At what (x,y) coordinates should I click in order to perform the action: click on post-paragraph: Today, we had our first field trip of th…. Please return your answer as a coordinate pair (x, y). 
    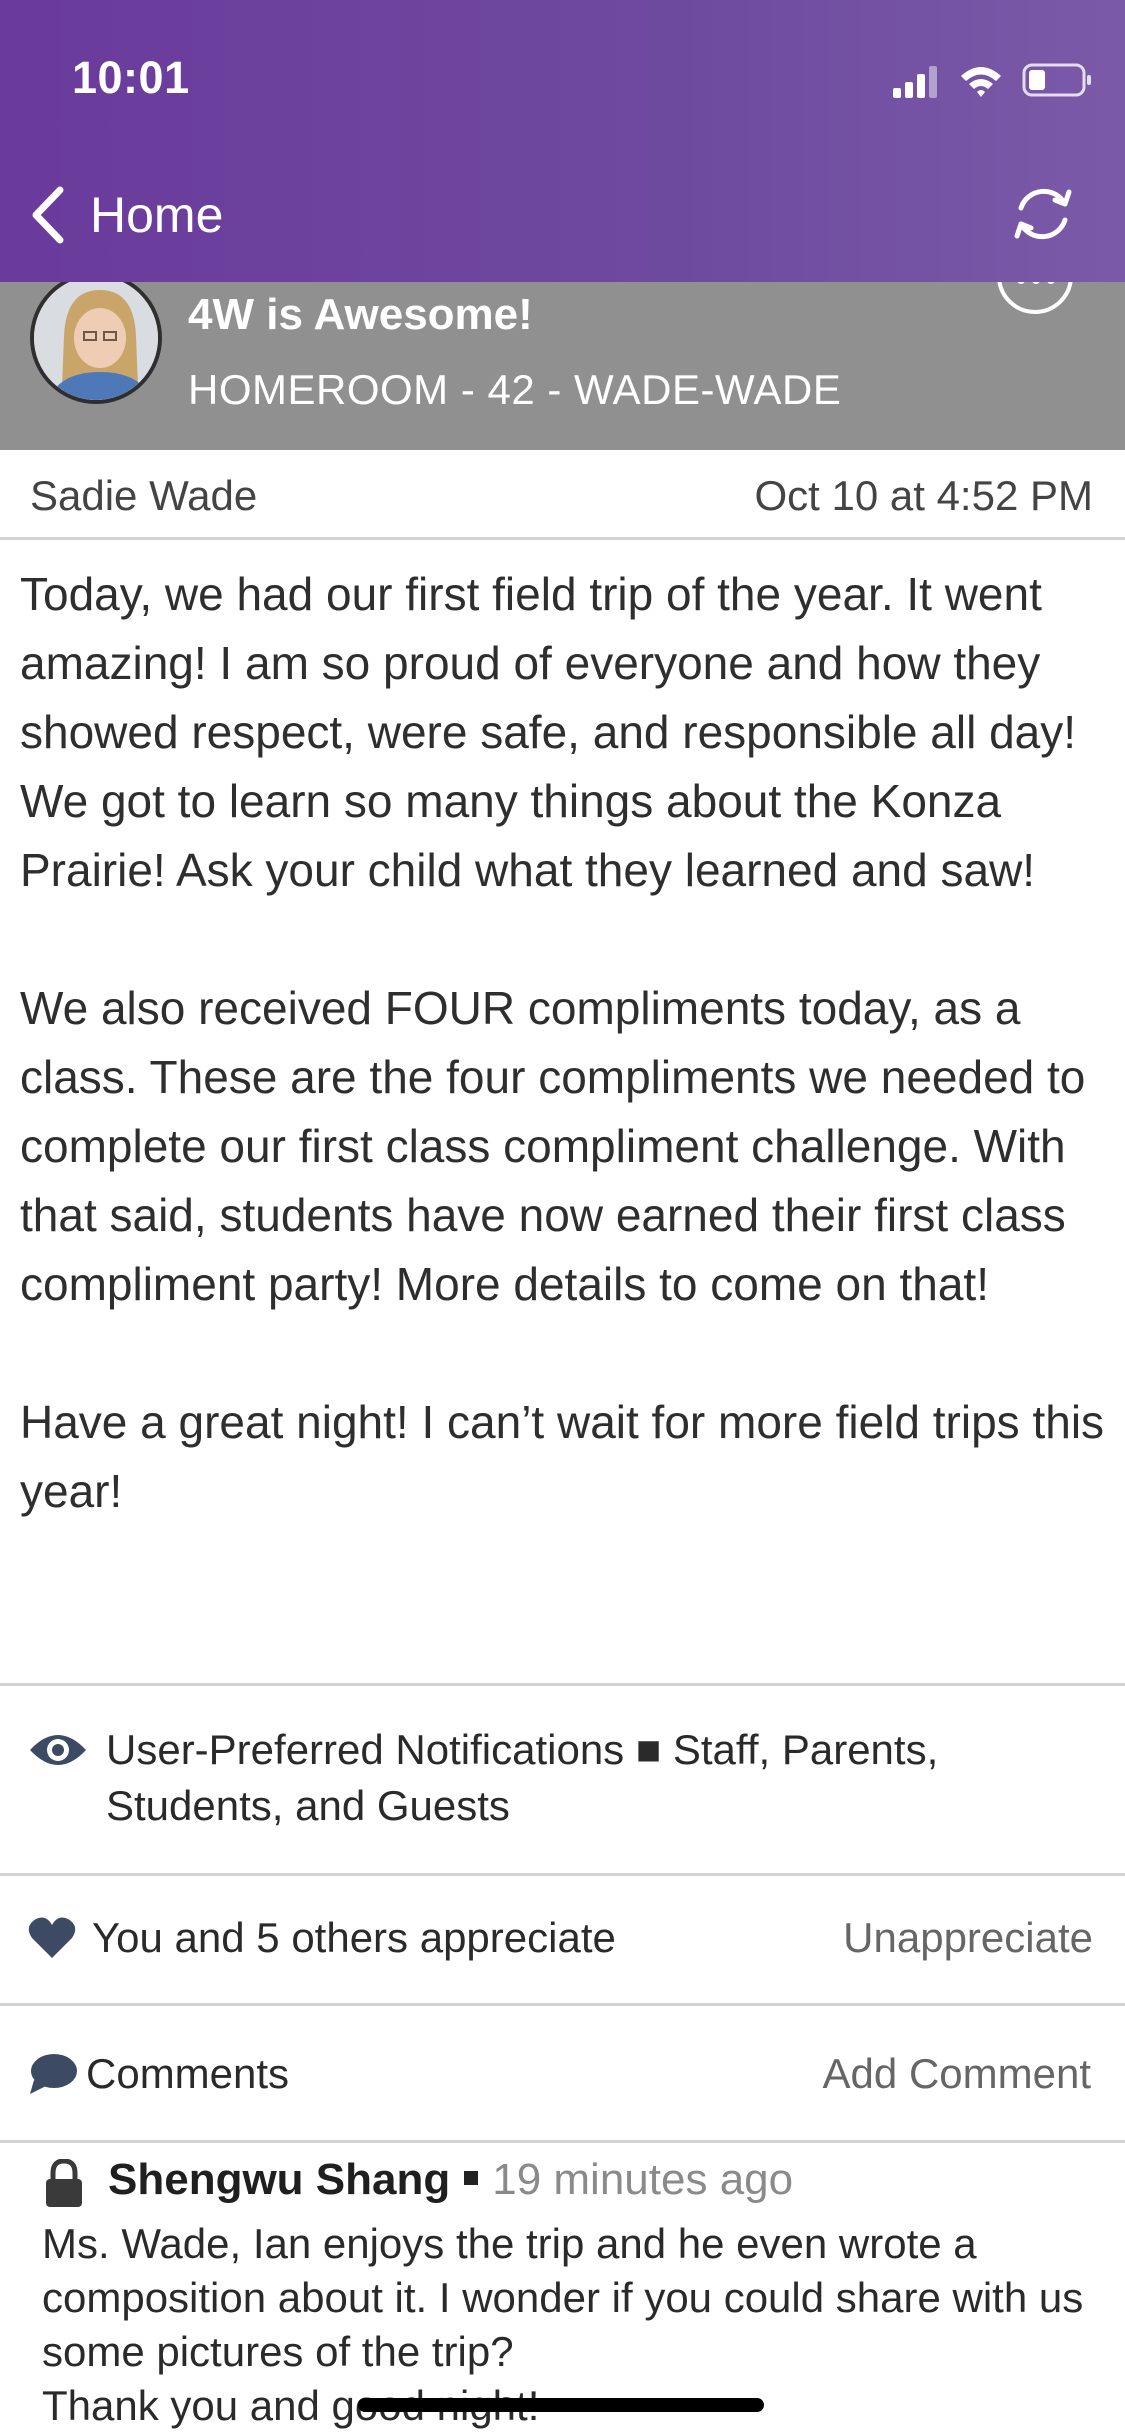
    Looking at the image, I should click on (548, 732).